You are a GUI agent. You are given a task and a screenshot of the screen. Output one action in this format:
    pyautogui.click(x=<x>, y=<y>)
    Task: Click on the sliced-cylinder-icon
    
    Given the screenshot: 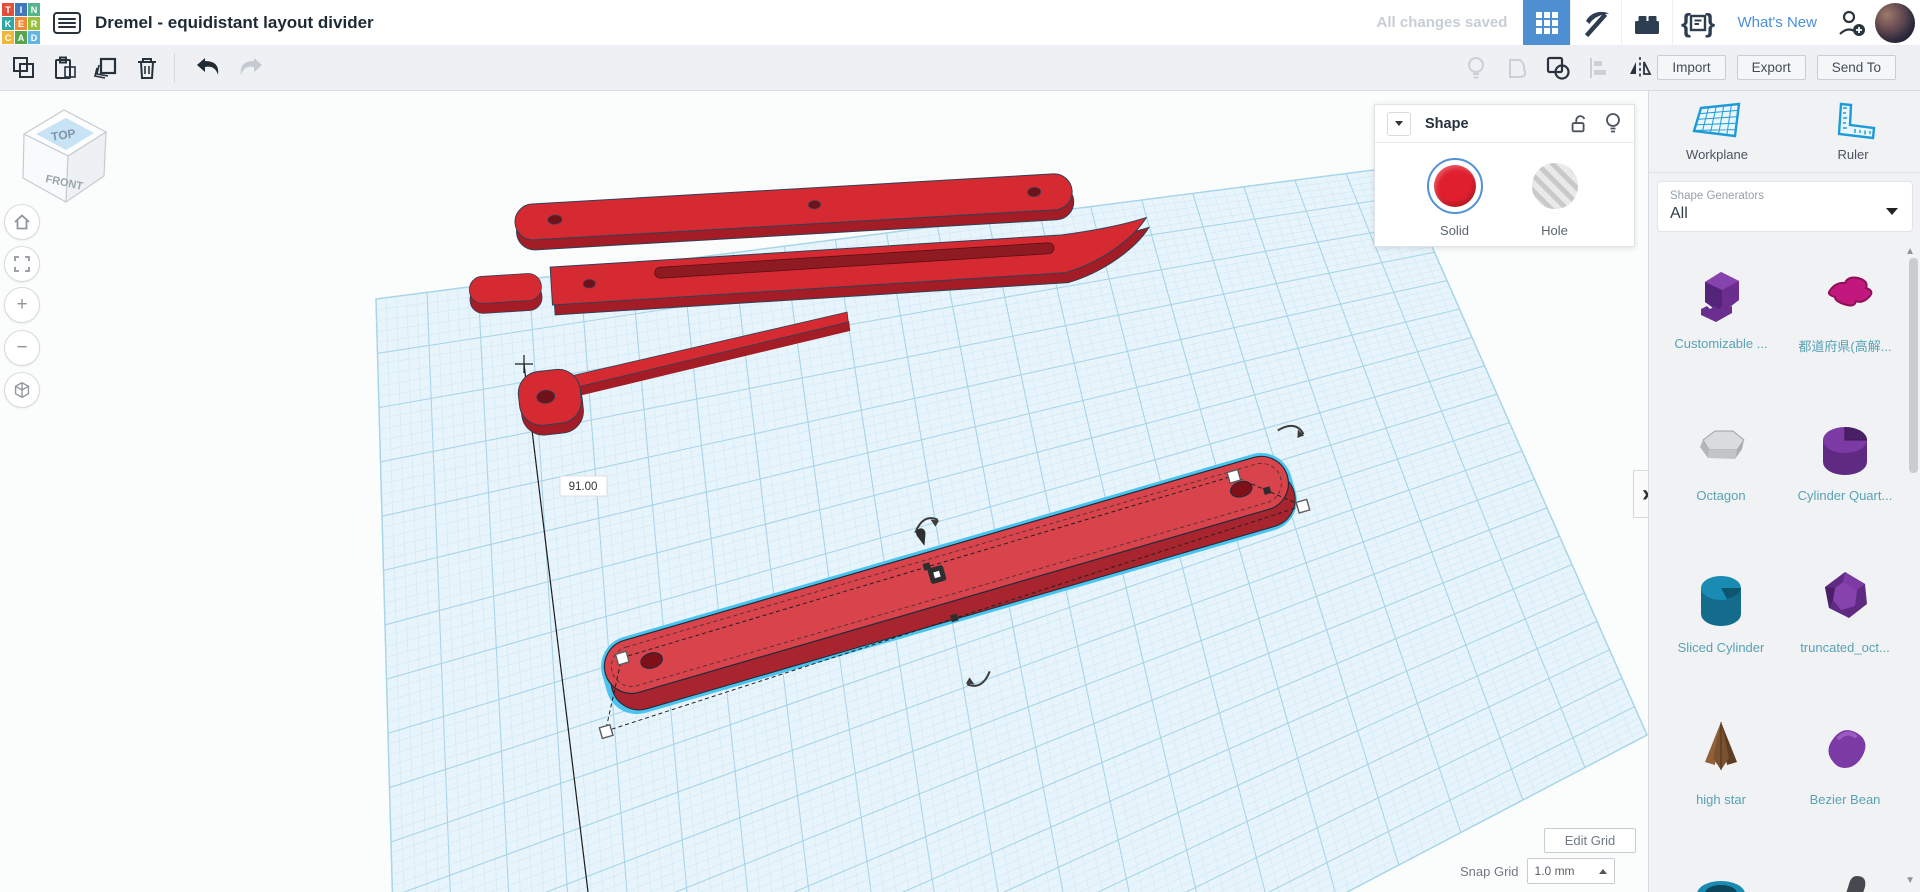 What is the action you would take?
    pyautogui.click(x=1721, y=601)
    